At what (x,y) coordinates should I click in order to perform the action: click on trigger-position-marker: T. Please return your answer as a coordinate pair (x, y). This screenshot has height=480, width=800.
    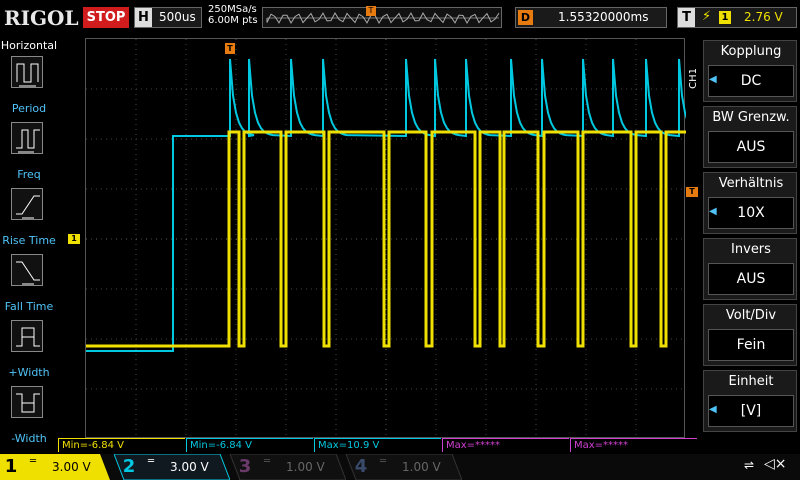
    Looking at the image, I should click on (230, 48).